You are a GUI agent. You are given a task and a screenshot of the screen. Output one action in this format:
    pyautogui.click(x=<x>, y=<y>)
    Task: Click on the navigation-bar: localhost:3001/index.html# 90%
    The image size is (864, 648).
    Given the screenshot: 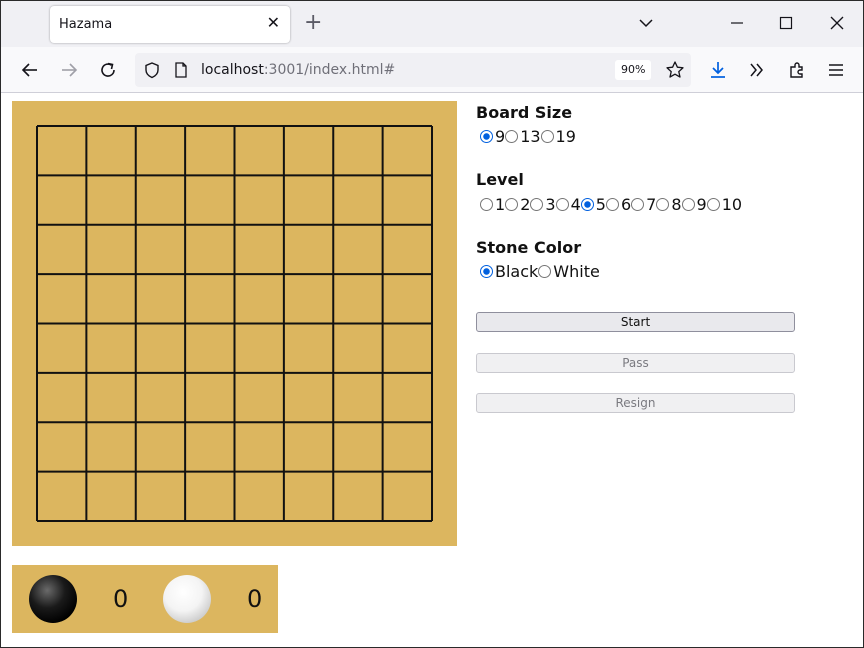 What is the action you would take?
    pyautogui.click(x=432, y=70)
    